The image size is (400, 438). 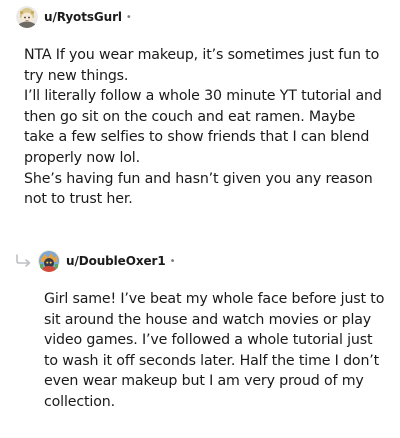 I want to click on comment-username: u/RyotsGurl, so click(x=83, y=17).